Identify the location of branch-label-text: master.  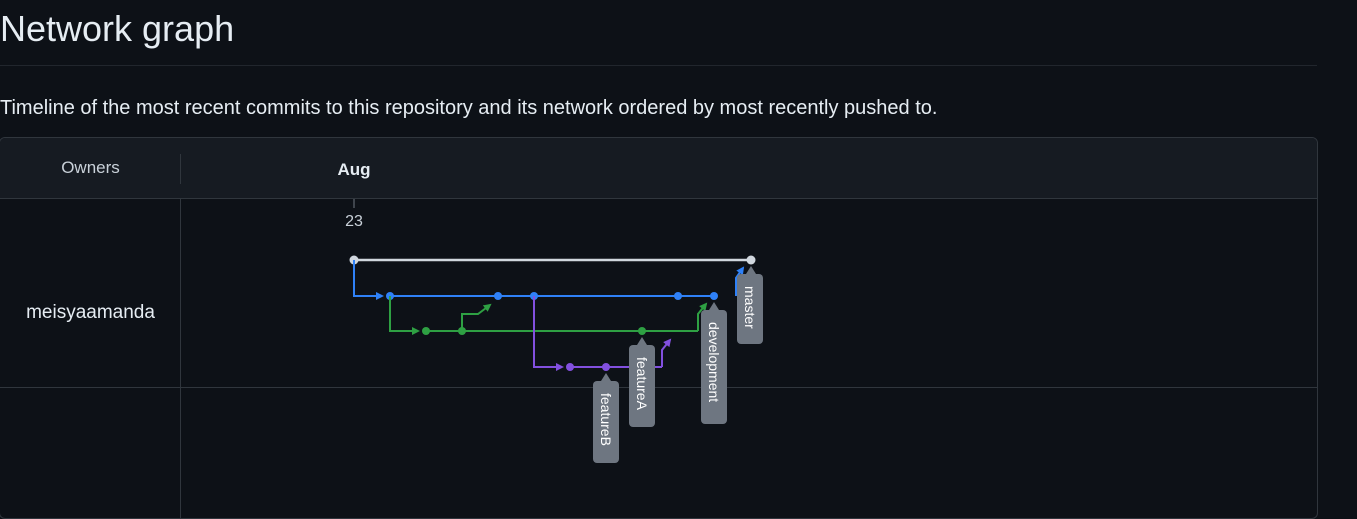
(750, 307).